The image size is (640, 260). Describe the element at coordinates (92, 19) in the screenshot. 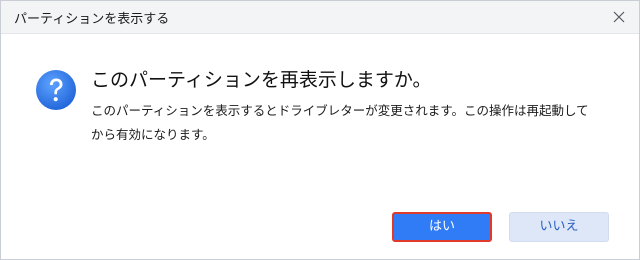

I see `window-title: パーティションを表示する` at that location.